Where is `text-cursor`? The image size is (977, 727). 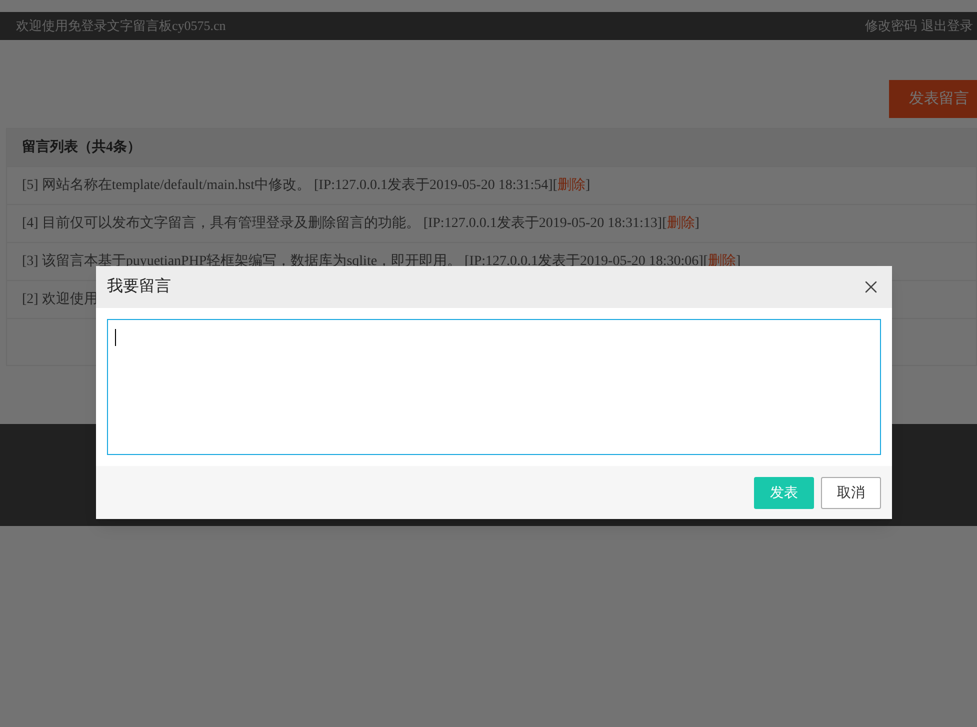
text-cursor is located at coordinates (115, 337).